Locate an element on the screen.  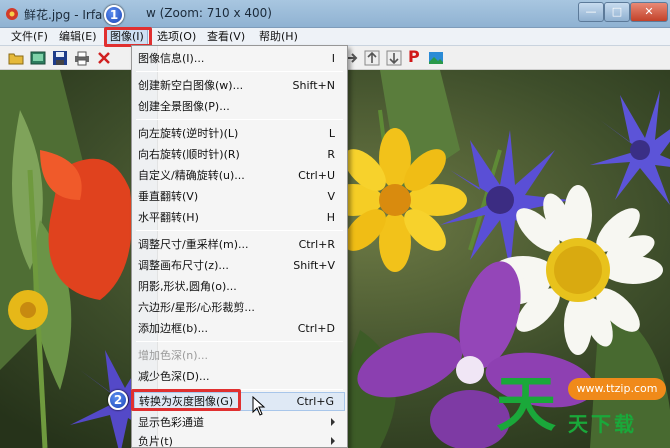
page-down-icon is located at coordinates (394, 58).